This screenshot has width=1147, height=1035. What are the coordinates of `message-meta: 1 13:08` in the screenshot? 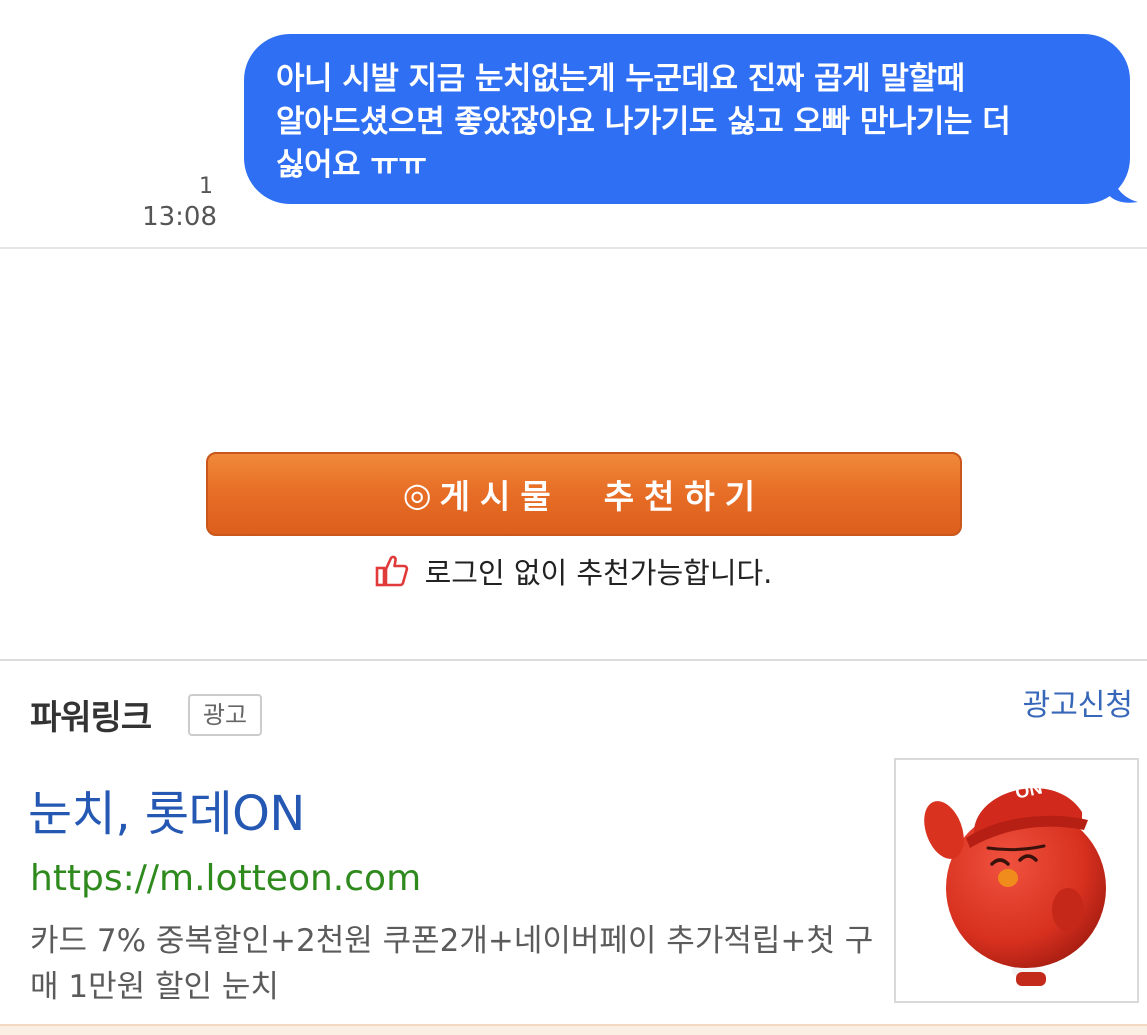 It's located at (179, 202).